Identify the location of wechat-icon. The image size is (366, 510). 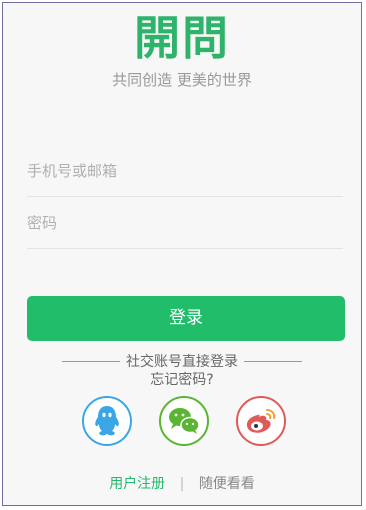
(184, 421).